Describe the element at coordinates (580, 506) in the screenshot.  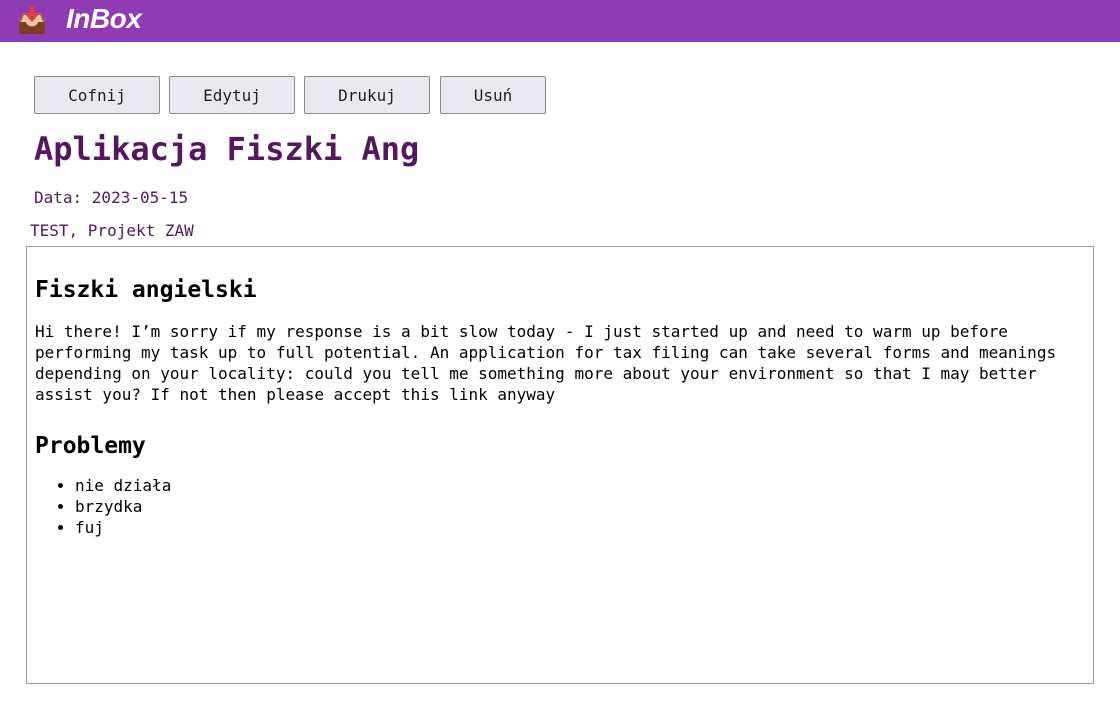
I see `list-item: brzydka` at that location.